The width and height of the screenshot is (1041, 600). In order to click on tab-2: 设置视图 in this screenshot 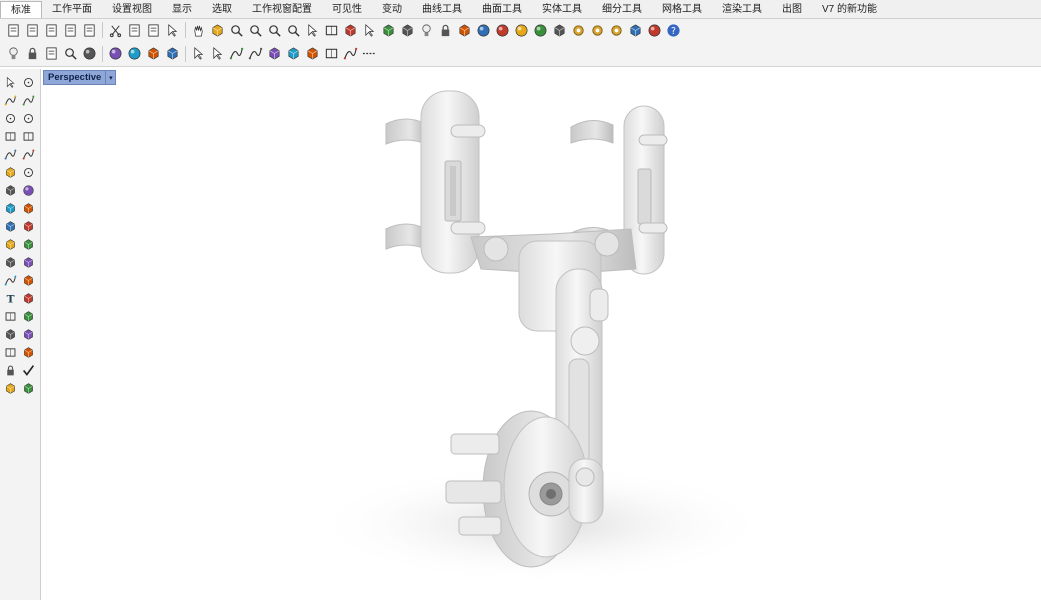, I will do `click(132, 9)`.